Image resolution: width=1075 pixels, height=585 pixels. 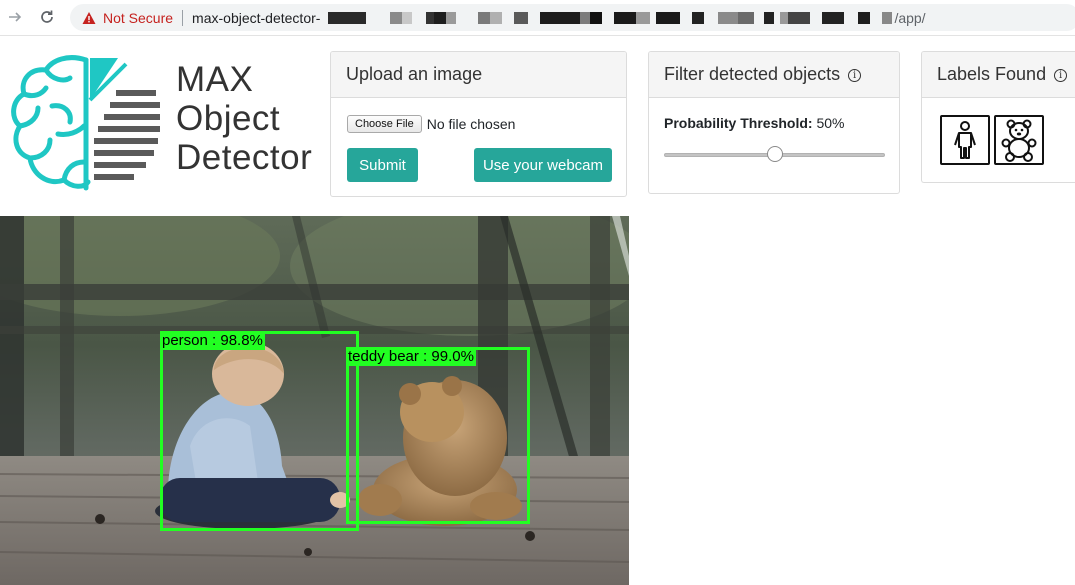 I want to click on logo-line-detector: Detector, so click(x=244, y=157).